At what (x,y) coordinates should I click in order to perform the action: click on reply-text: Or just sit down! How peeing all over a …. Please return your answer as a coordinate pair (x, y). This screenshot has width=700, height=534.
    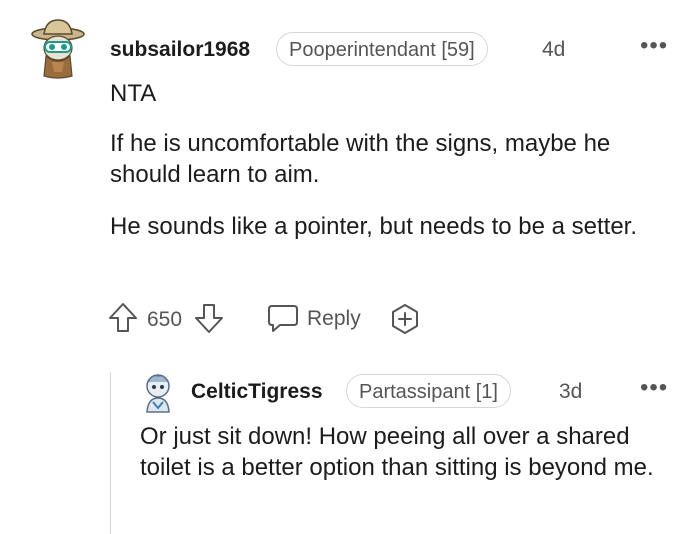
    Looking at the image, I should click on (397, 452).